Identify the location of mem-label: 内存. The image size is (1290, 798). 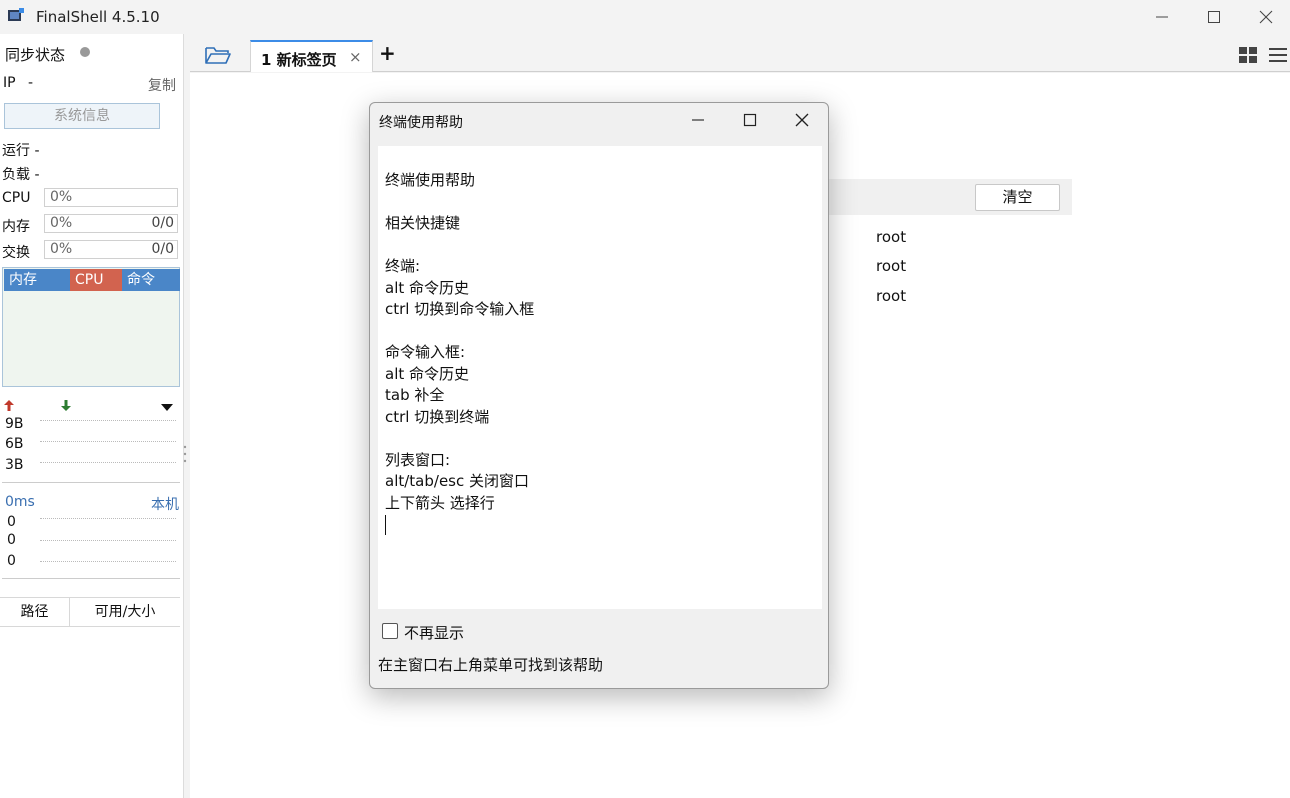
(16, 227).